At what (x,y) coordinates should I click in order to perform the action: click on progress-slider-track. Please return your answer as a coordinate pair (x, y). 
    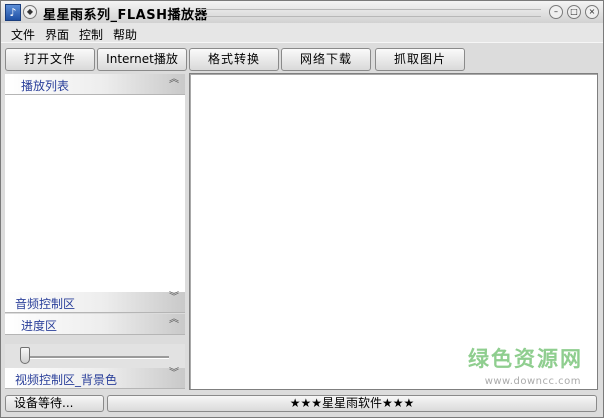
    Looking at the image, I should click on (96, 357).